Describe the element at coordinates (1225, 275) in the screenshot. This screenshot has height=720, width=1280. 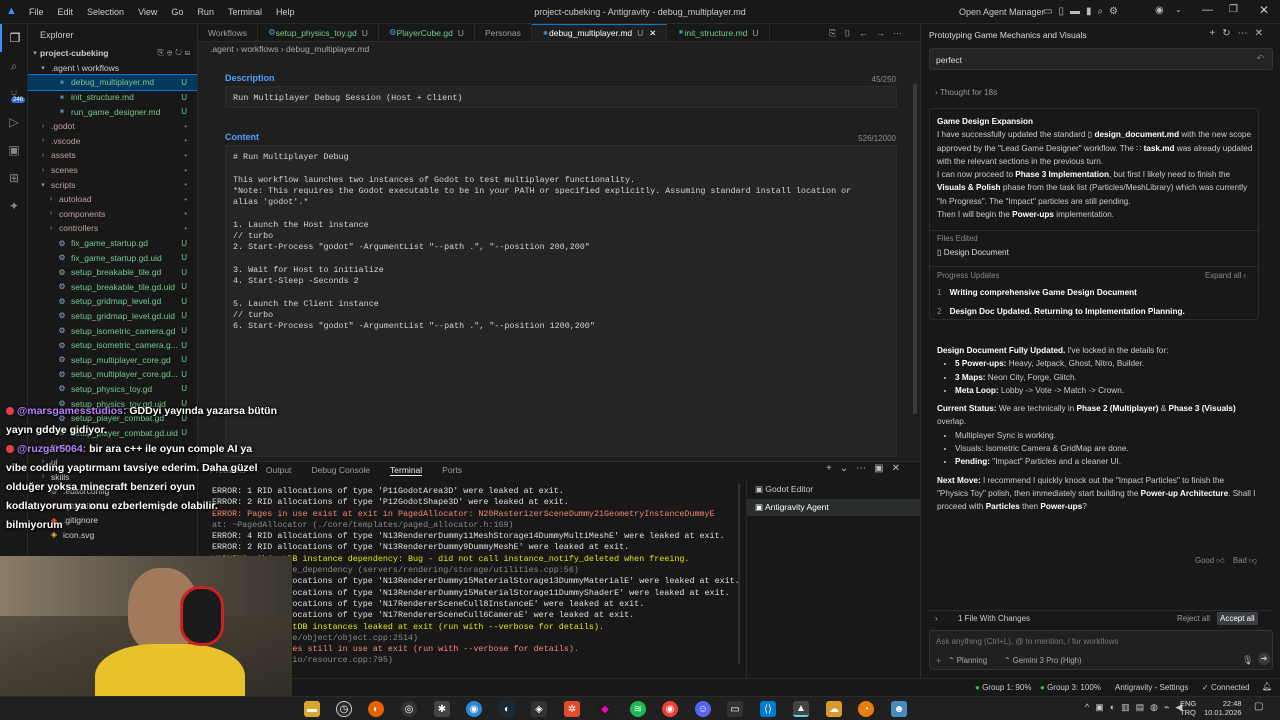
I see `expand-all-button: Expand all ‹` at that location.